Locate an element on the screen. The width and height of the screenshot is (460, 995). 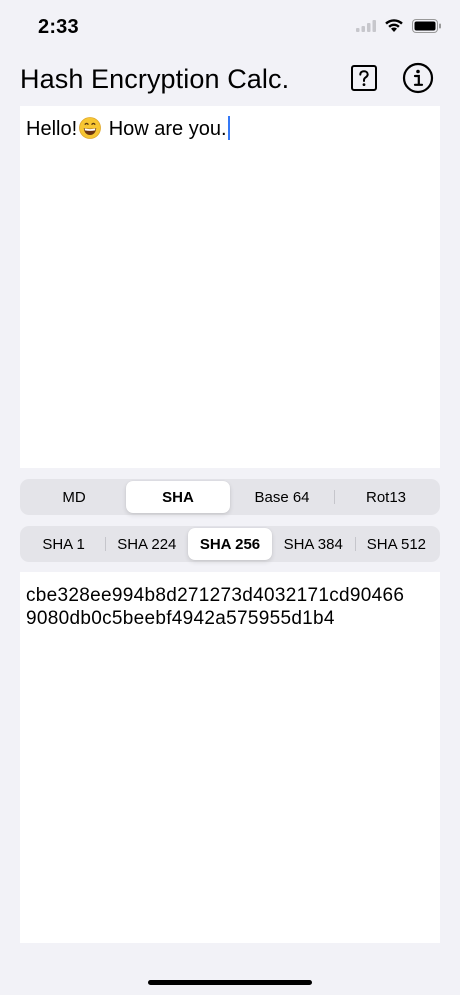
navigation-bar: Hash Encryption Calc. is located at coordinates (230, 81).